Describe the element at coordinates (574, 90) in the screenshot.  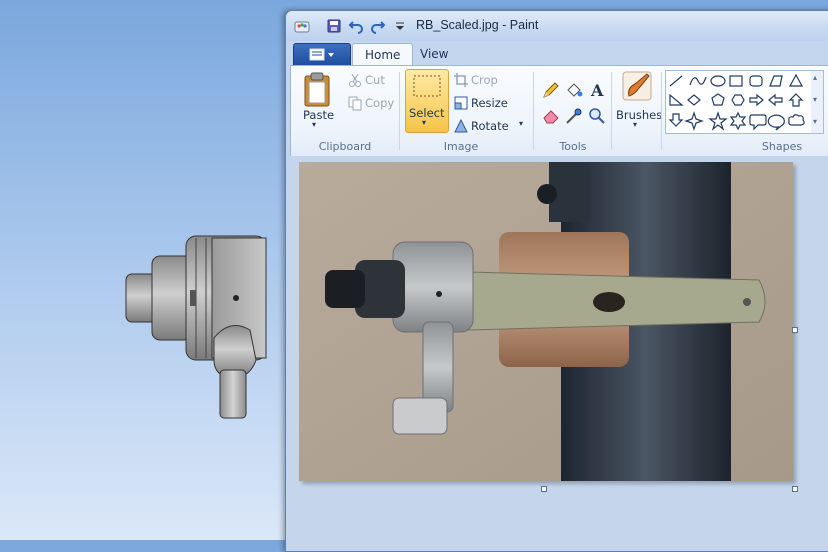
I see `fill-icon` at that location.